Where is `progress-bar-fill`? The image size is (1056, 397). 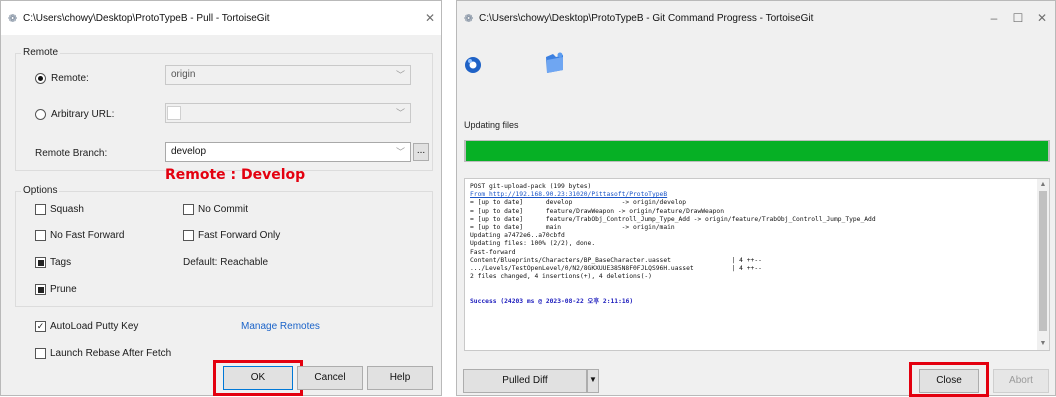
progress-bar-fill is located at coordinates (757, 151).